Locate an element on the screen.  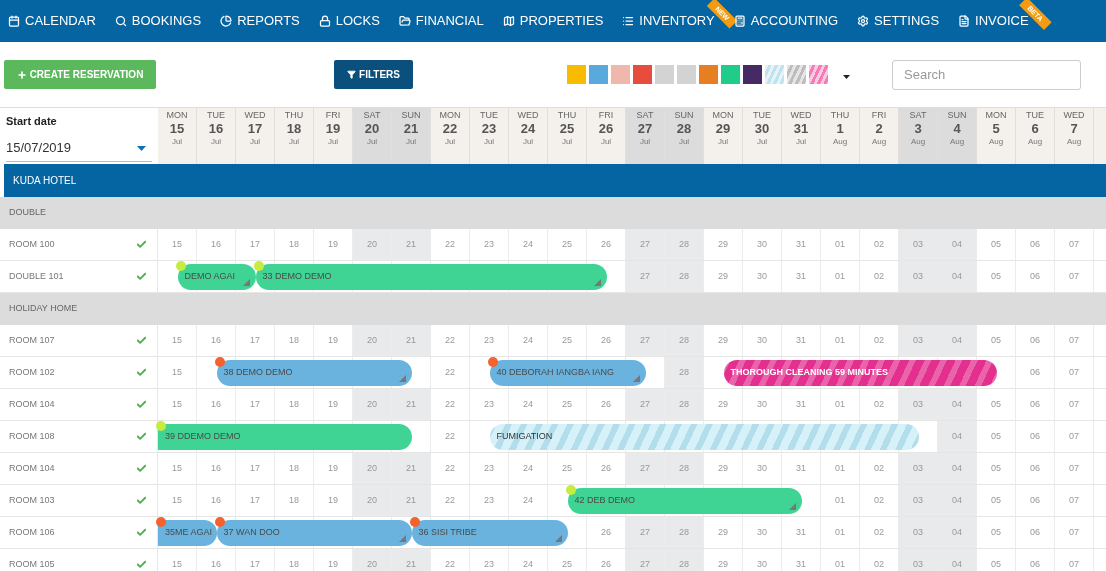
nav-link: SETTINGS is located at coordinates (898, 21).